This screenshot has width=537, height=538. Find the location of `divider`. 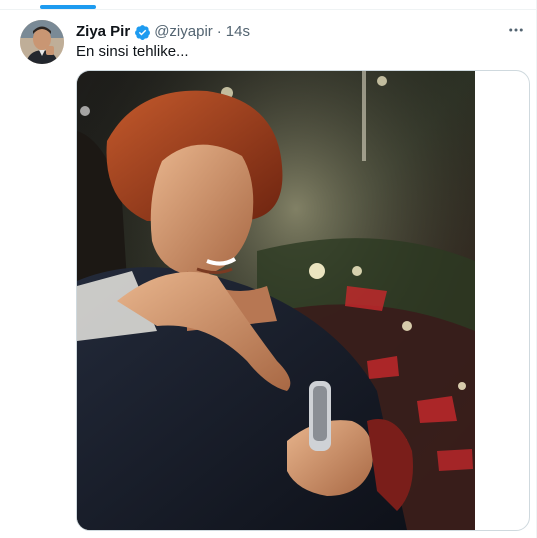

divider is located at coordinates (268, 9).